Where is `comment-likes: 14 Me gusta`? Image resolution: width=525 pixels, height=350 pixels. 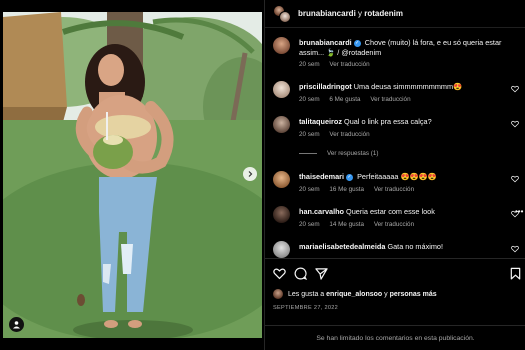 comment-likes: 14 Me gusta is located at coordinates (346, 224).